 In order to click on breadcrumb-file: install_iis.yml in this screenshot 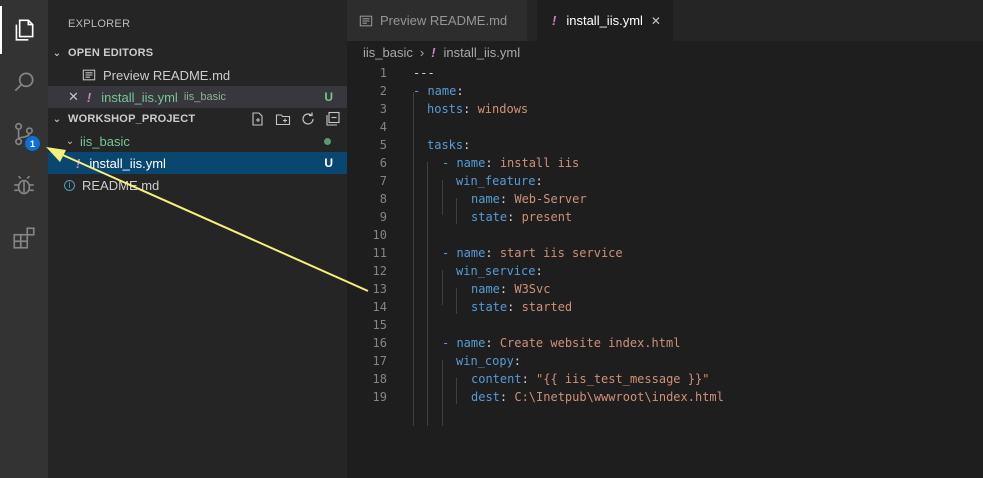, I will do `click(482, 52)`.